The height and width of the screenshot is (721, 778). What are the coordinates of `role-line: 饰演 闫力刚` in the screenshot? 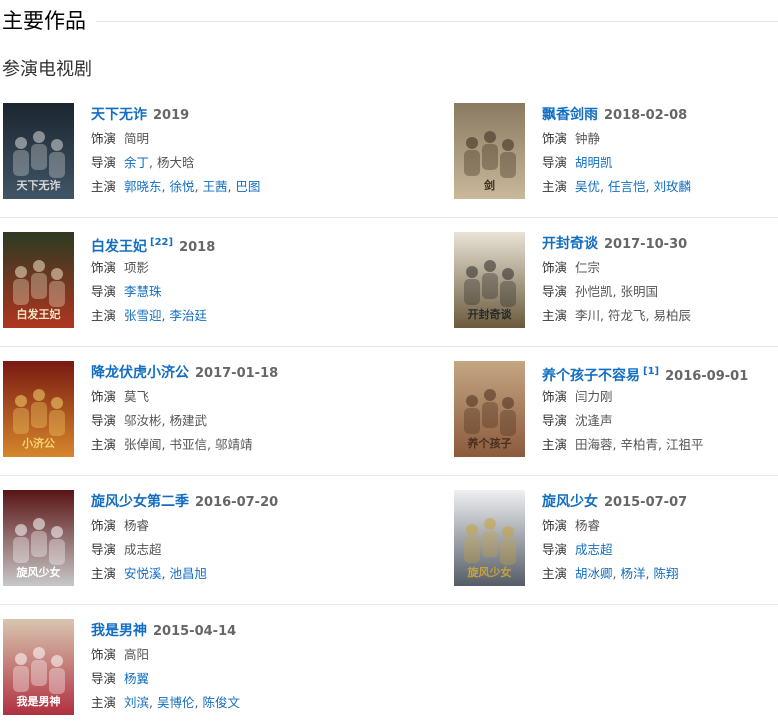 It's located at (660, 397).